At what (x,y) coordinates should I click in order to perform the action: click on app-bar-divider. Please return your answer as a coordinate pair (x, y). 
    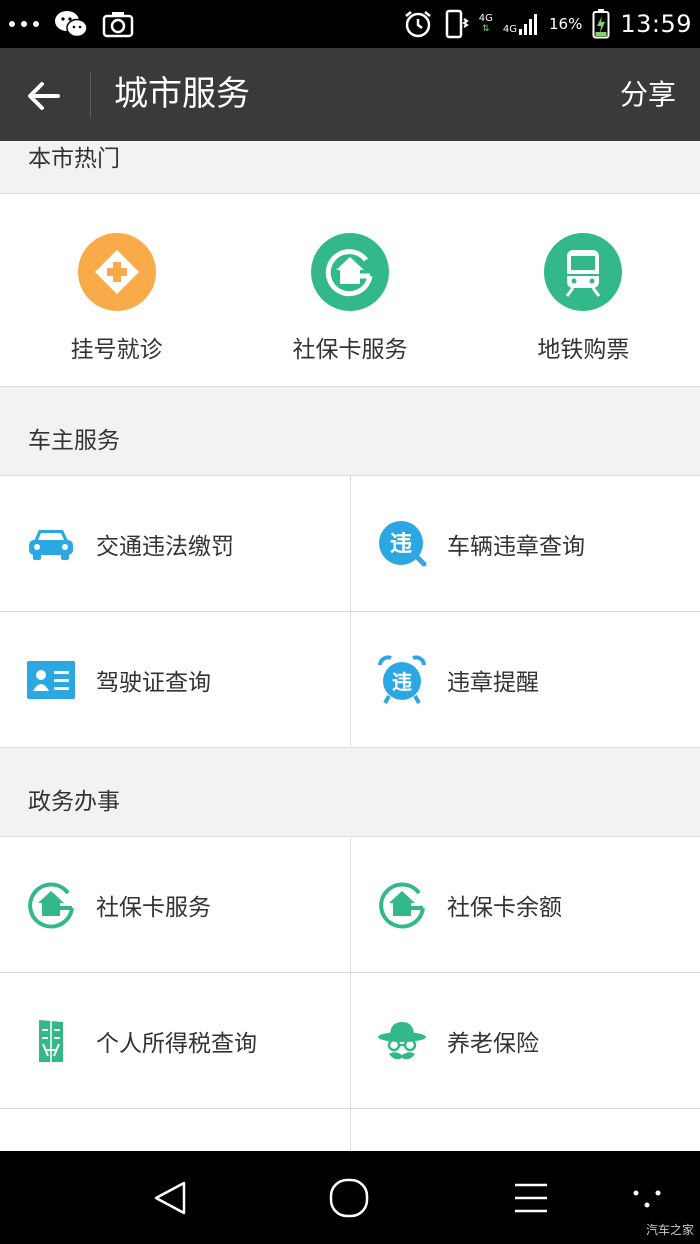
    Looking at the image, I should click on (90, 95).